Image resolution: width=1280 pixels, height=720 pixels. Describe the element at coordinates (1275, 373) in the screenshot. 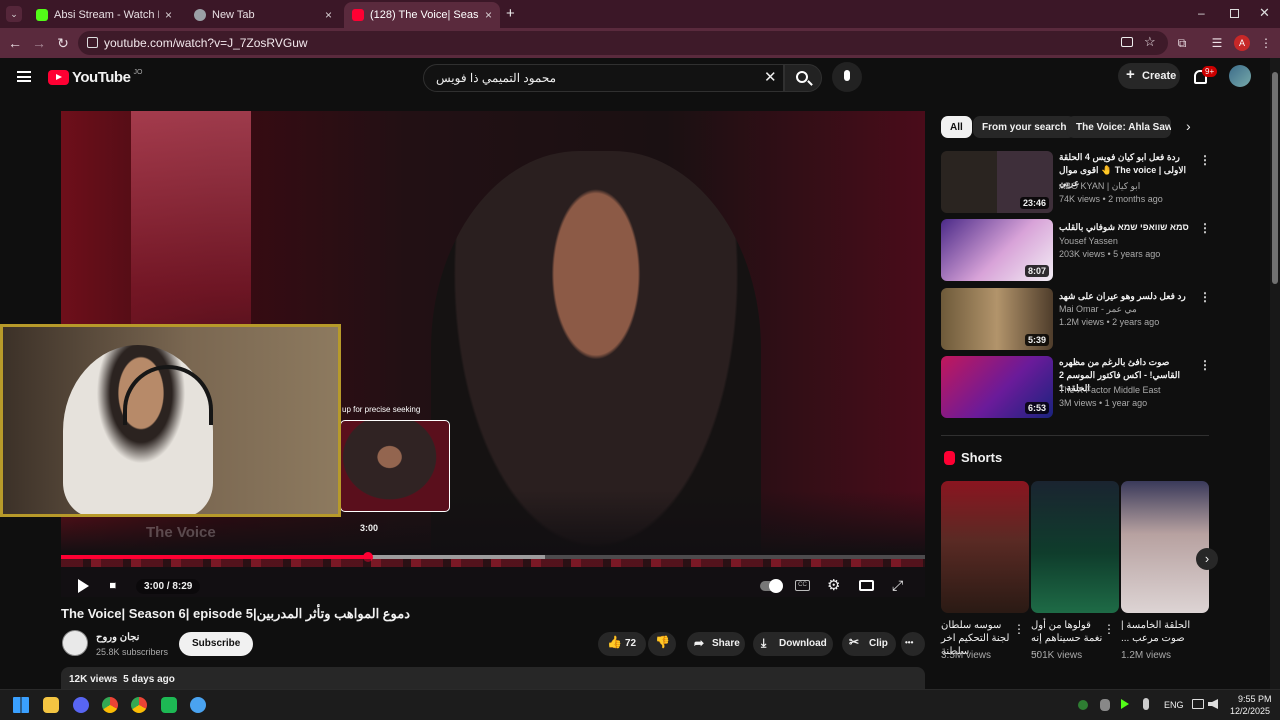

I see `page-scrollbar` at that location.